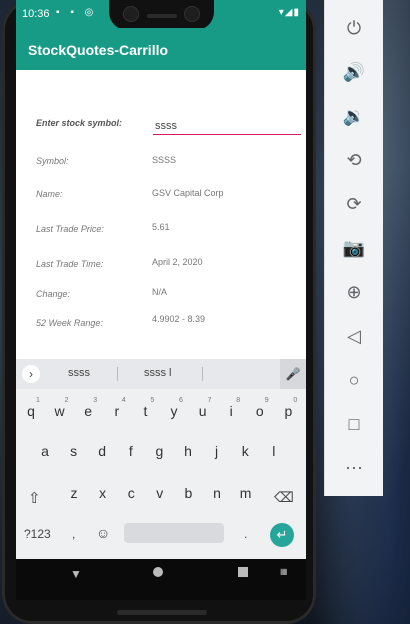  I want to click on chevron-right-icon: ›, so click(31, 374).